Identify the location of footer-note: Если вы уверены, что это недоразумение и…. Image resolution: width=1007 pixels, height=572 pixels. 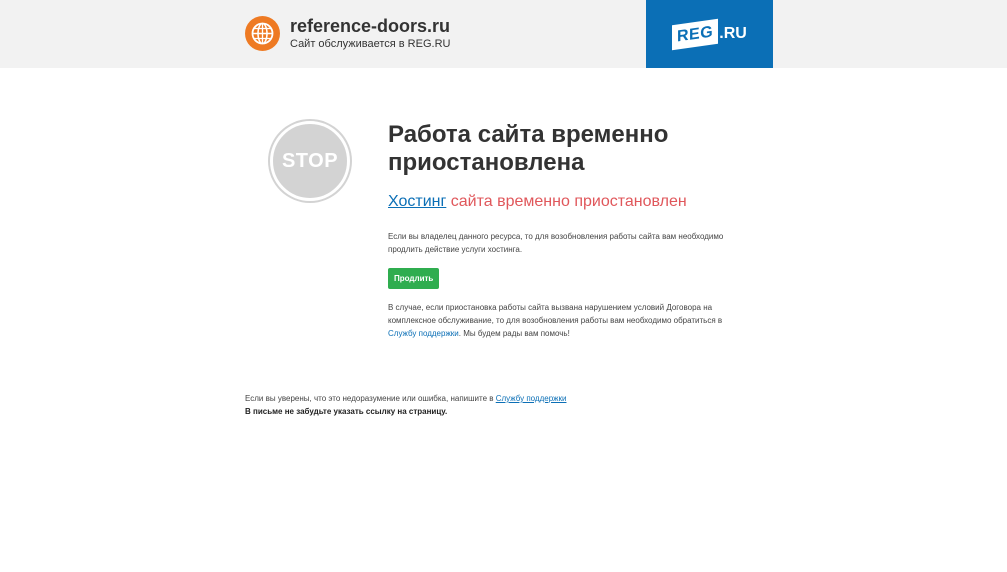
(495, 399).